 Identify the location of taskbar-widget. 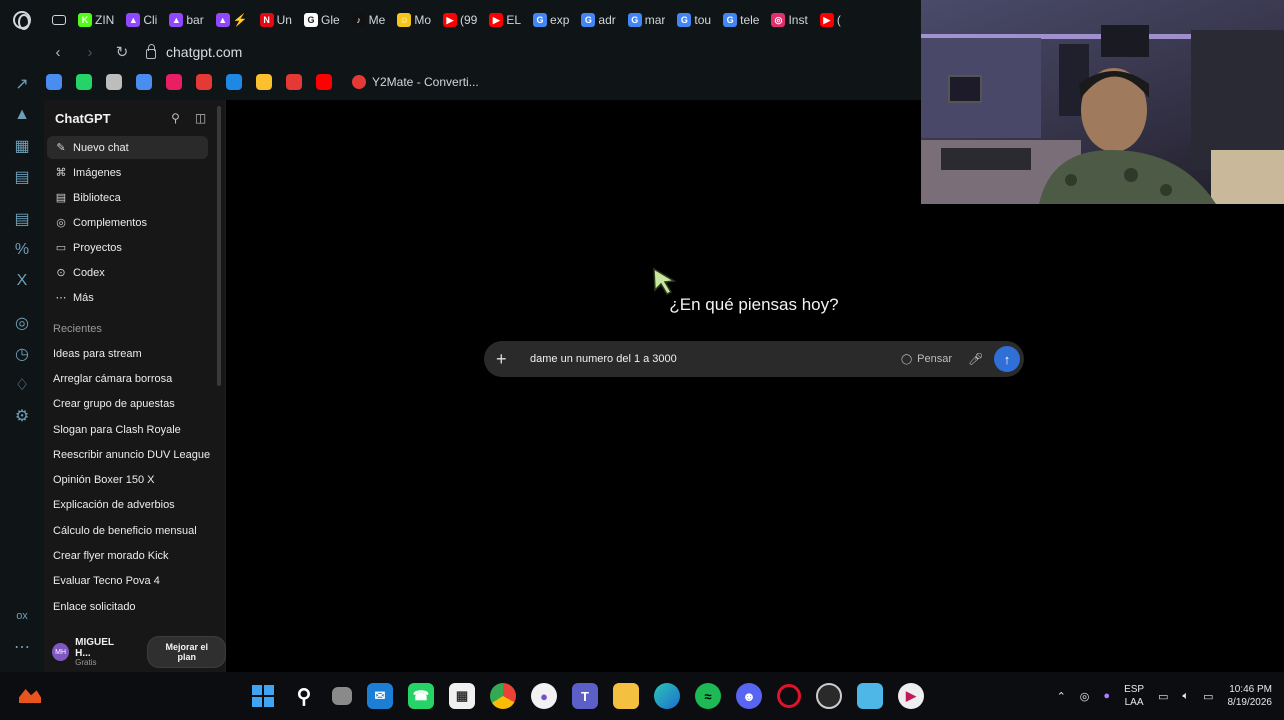
(30, 696).